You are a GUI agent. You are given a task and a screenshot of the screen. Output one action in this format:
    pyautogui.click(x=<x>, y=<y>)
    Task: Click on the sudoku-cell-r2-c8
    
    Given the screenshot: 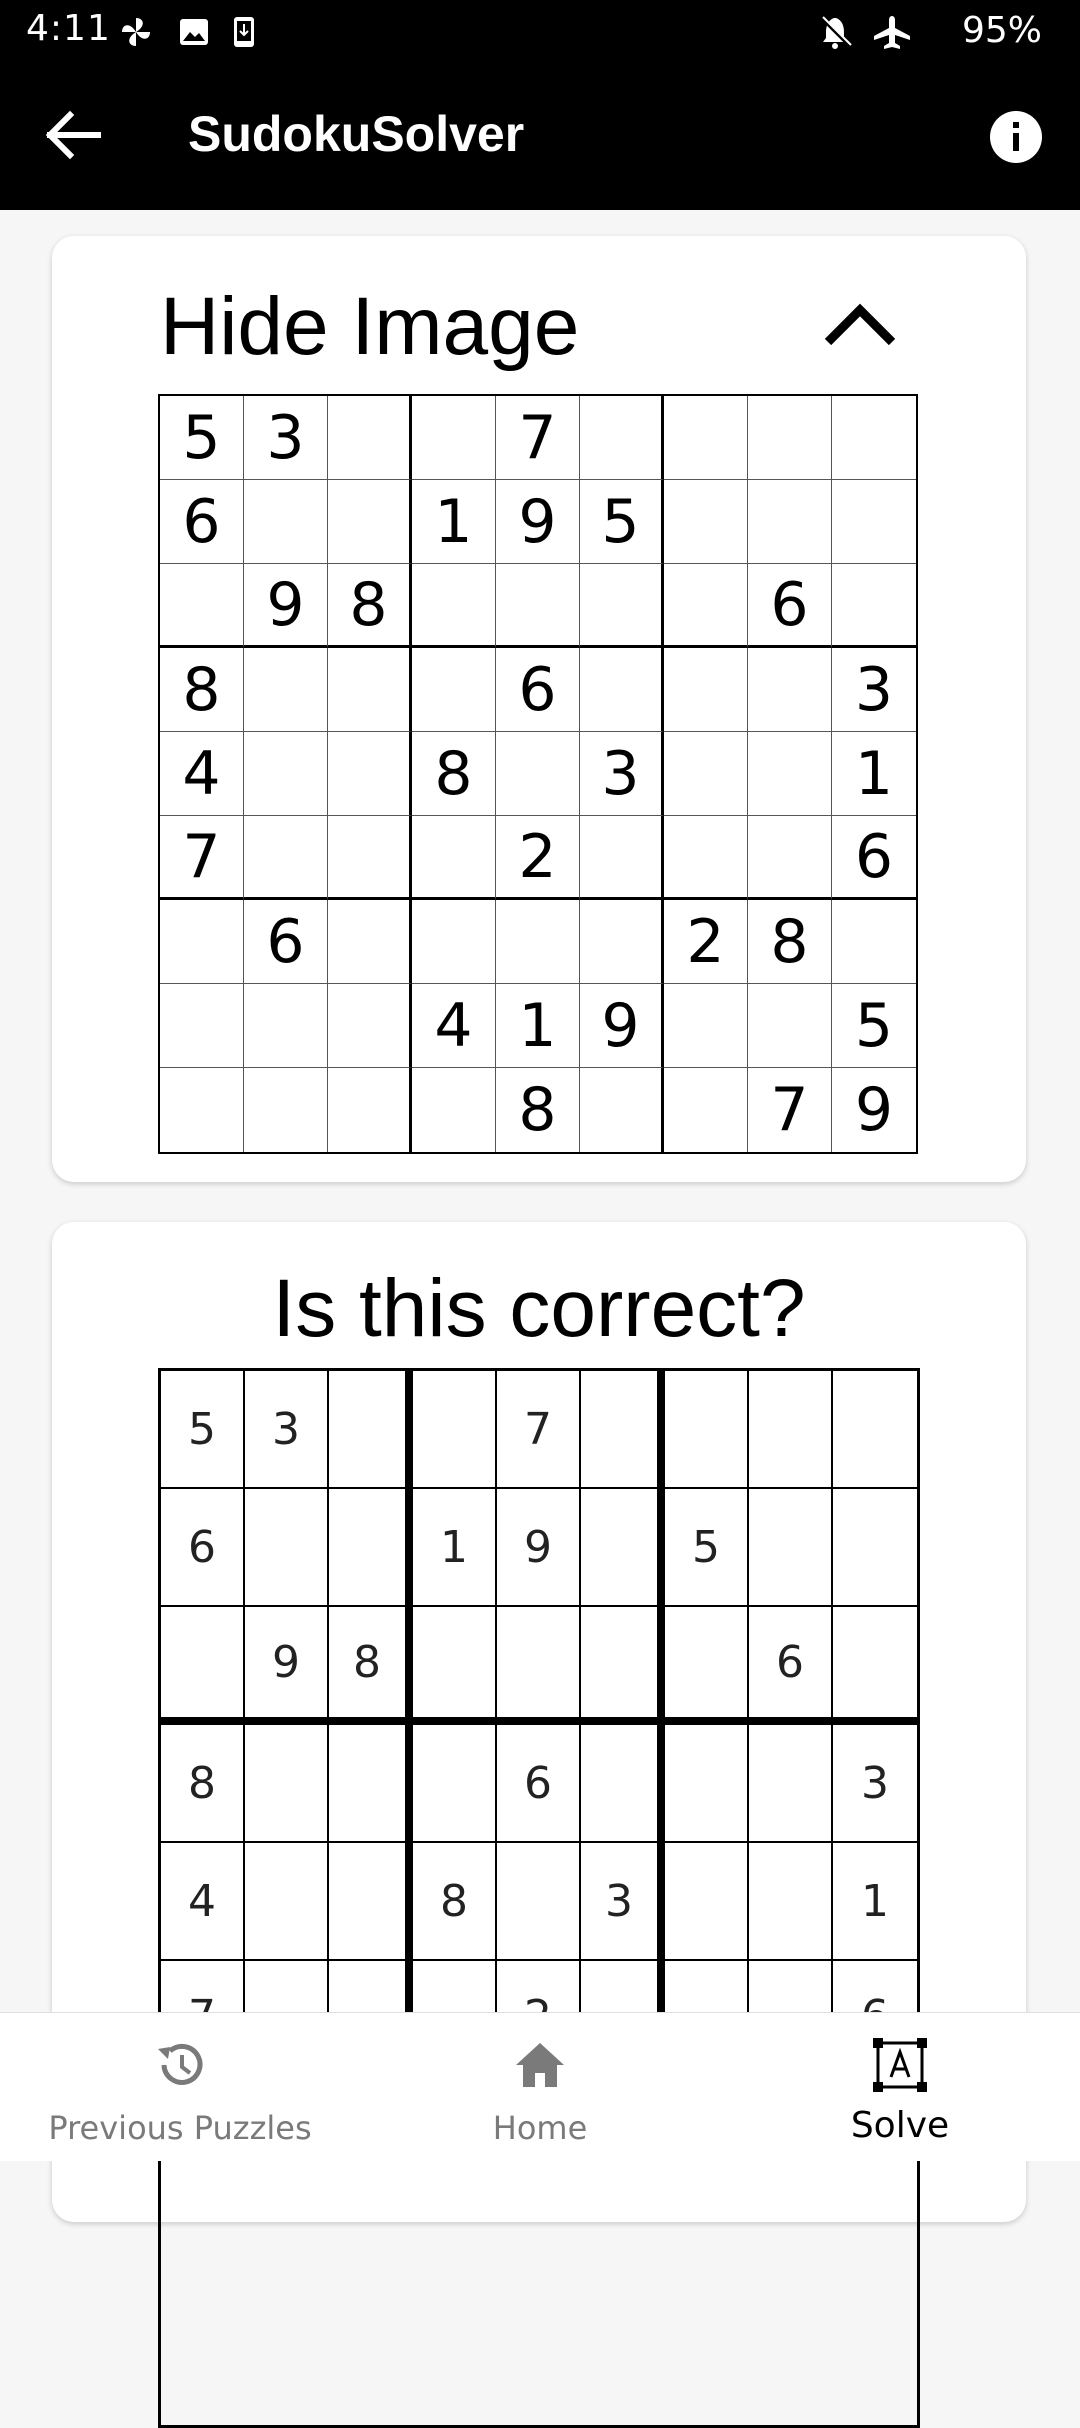 What is the action you would take?
    pyautogui.click(x=791, y=1548)
    